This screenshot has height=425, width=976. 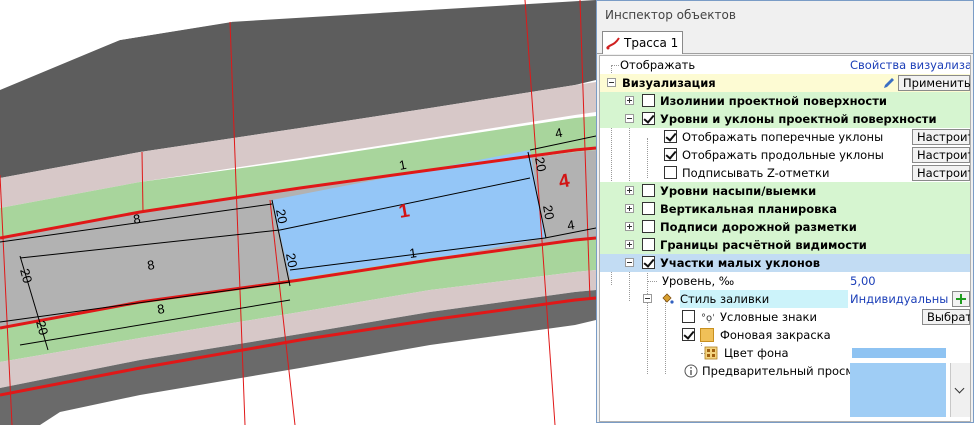 I want to click on tab-trassa-1: Трасса 1, so click(x=643, y=42).